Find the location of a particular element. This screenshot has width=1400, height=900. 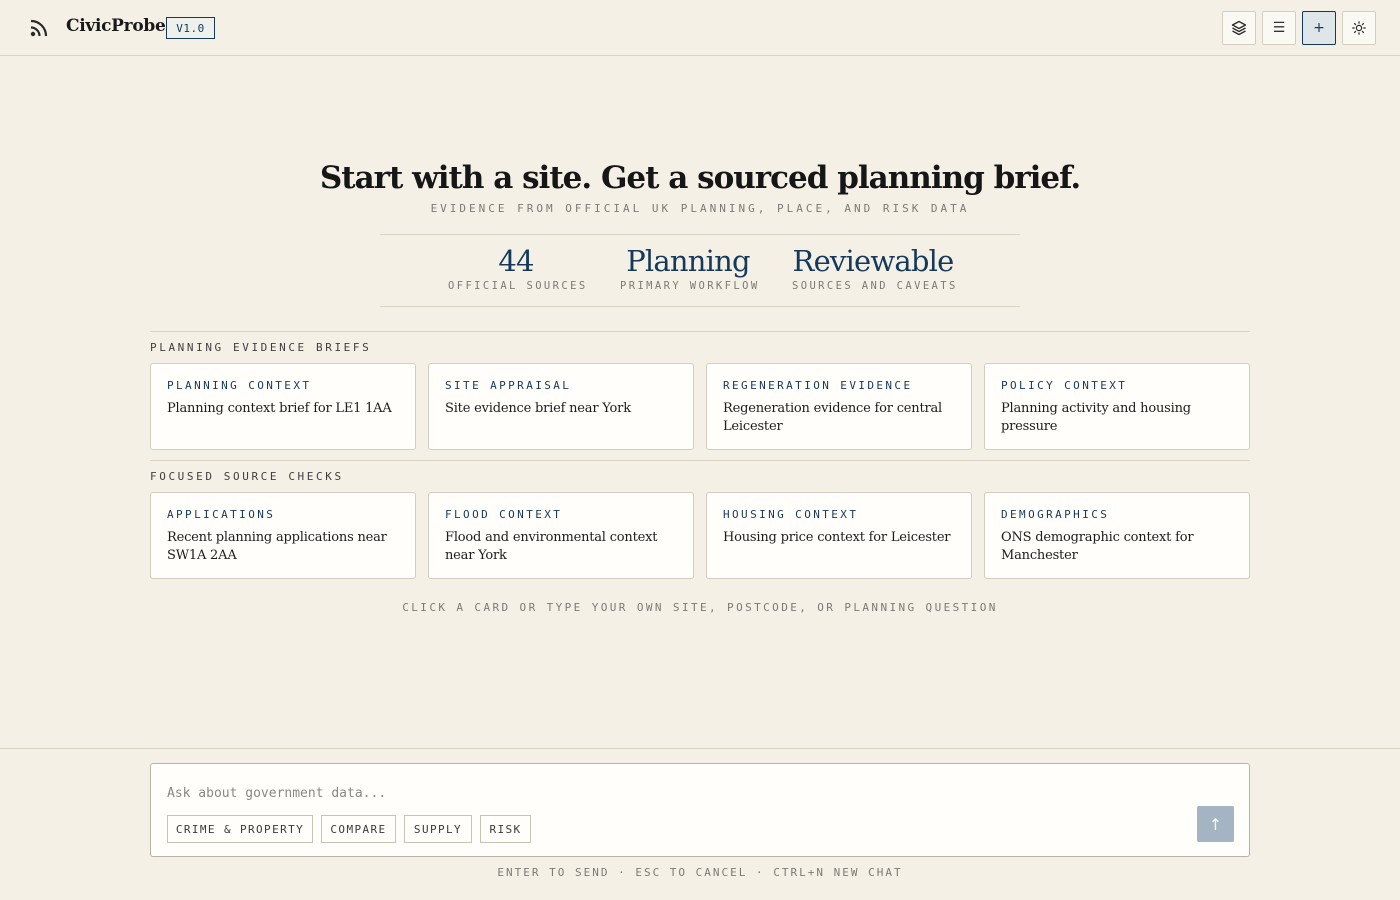

chip-supply: SUPPLY is located at coordinates (438, 829).